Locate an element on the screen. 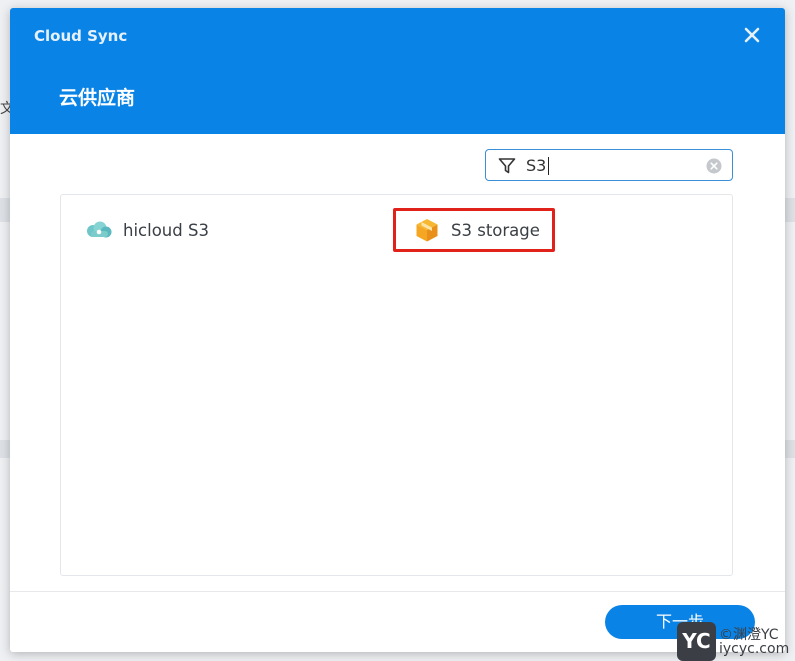 This screenshot has height=661, width=795. provider-search-box is located at coordinates (609, 165).